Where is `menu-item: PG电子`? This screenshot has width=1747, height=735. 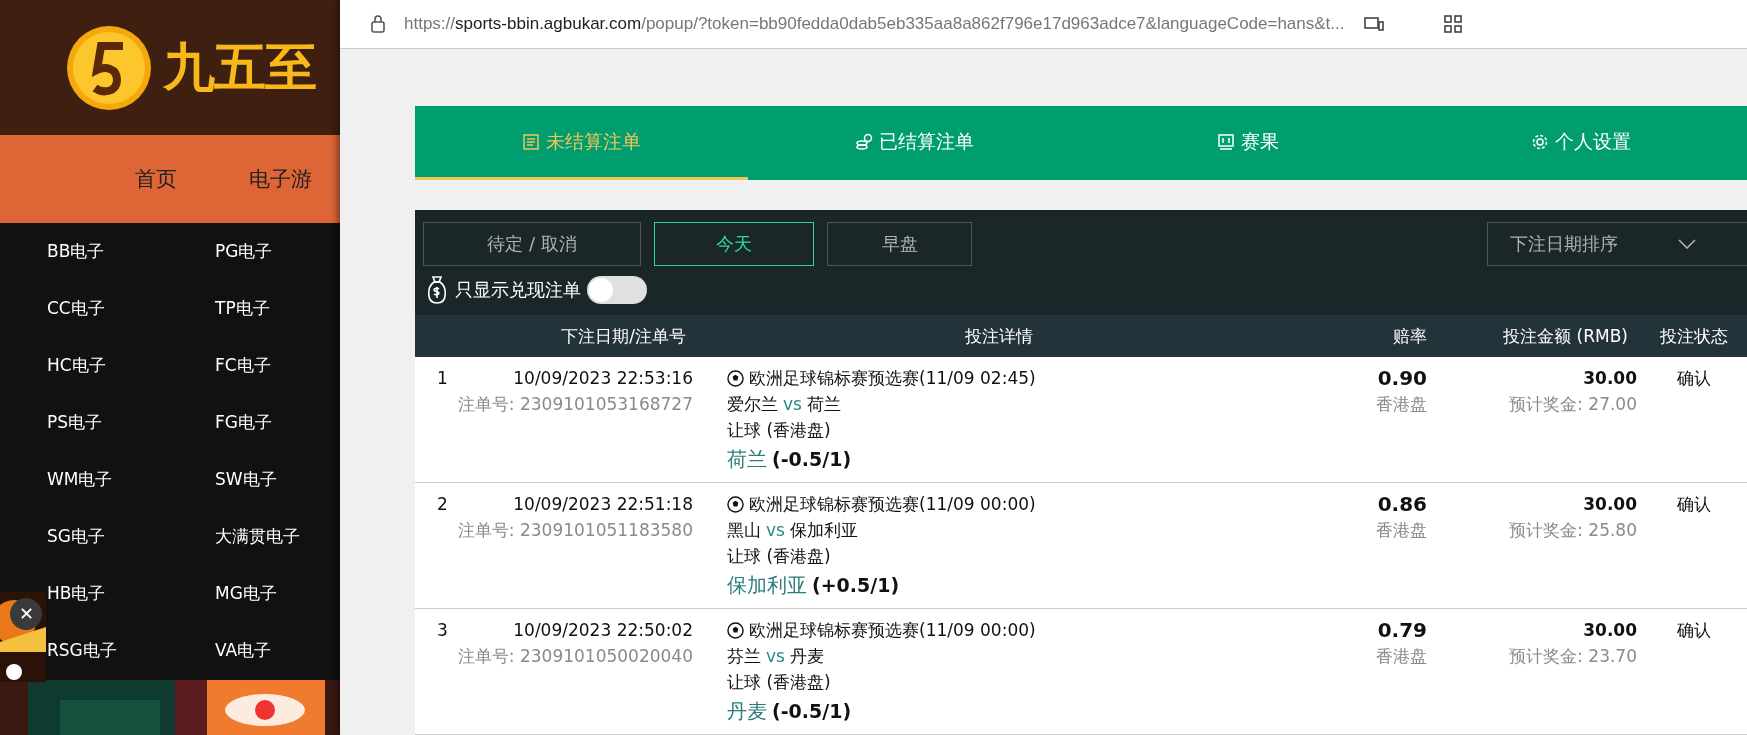 menu-item: PG电子 is located at coordinates (244, 251).